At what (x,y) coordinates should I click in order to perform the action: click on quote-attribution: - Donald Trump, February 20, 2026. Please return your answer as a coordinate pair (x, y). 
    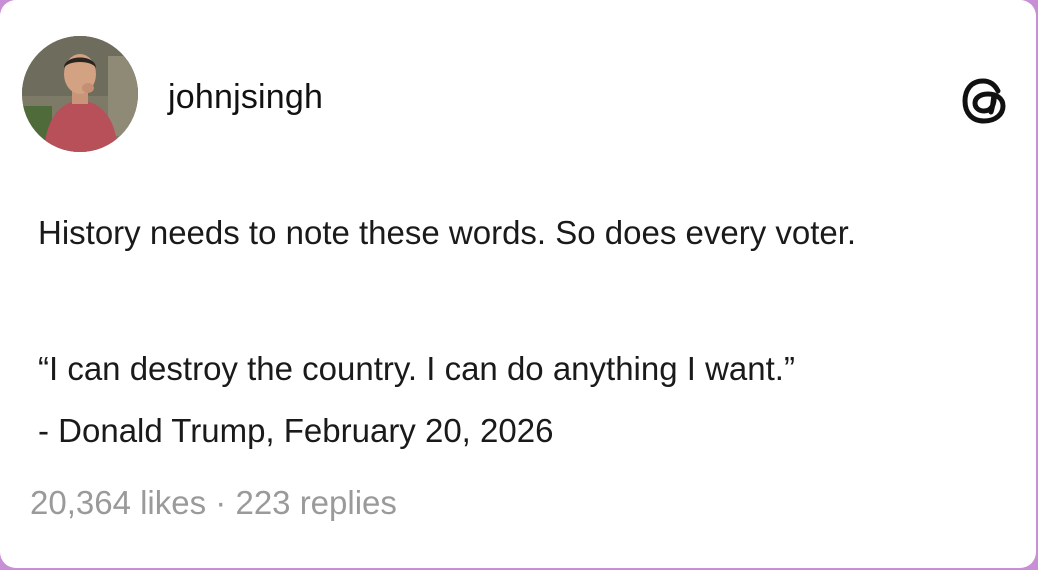
    Looking at the image, I should click on (296, 430).